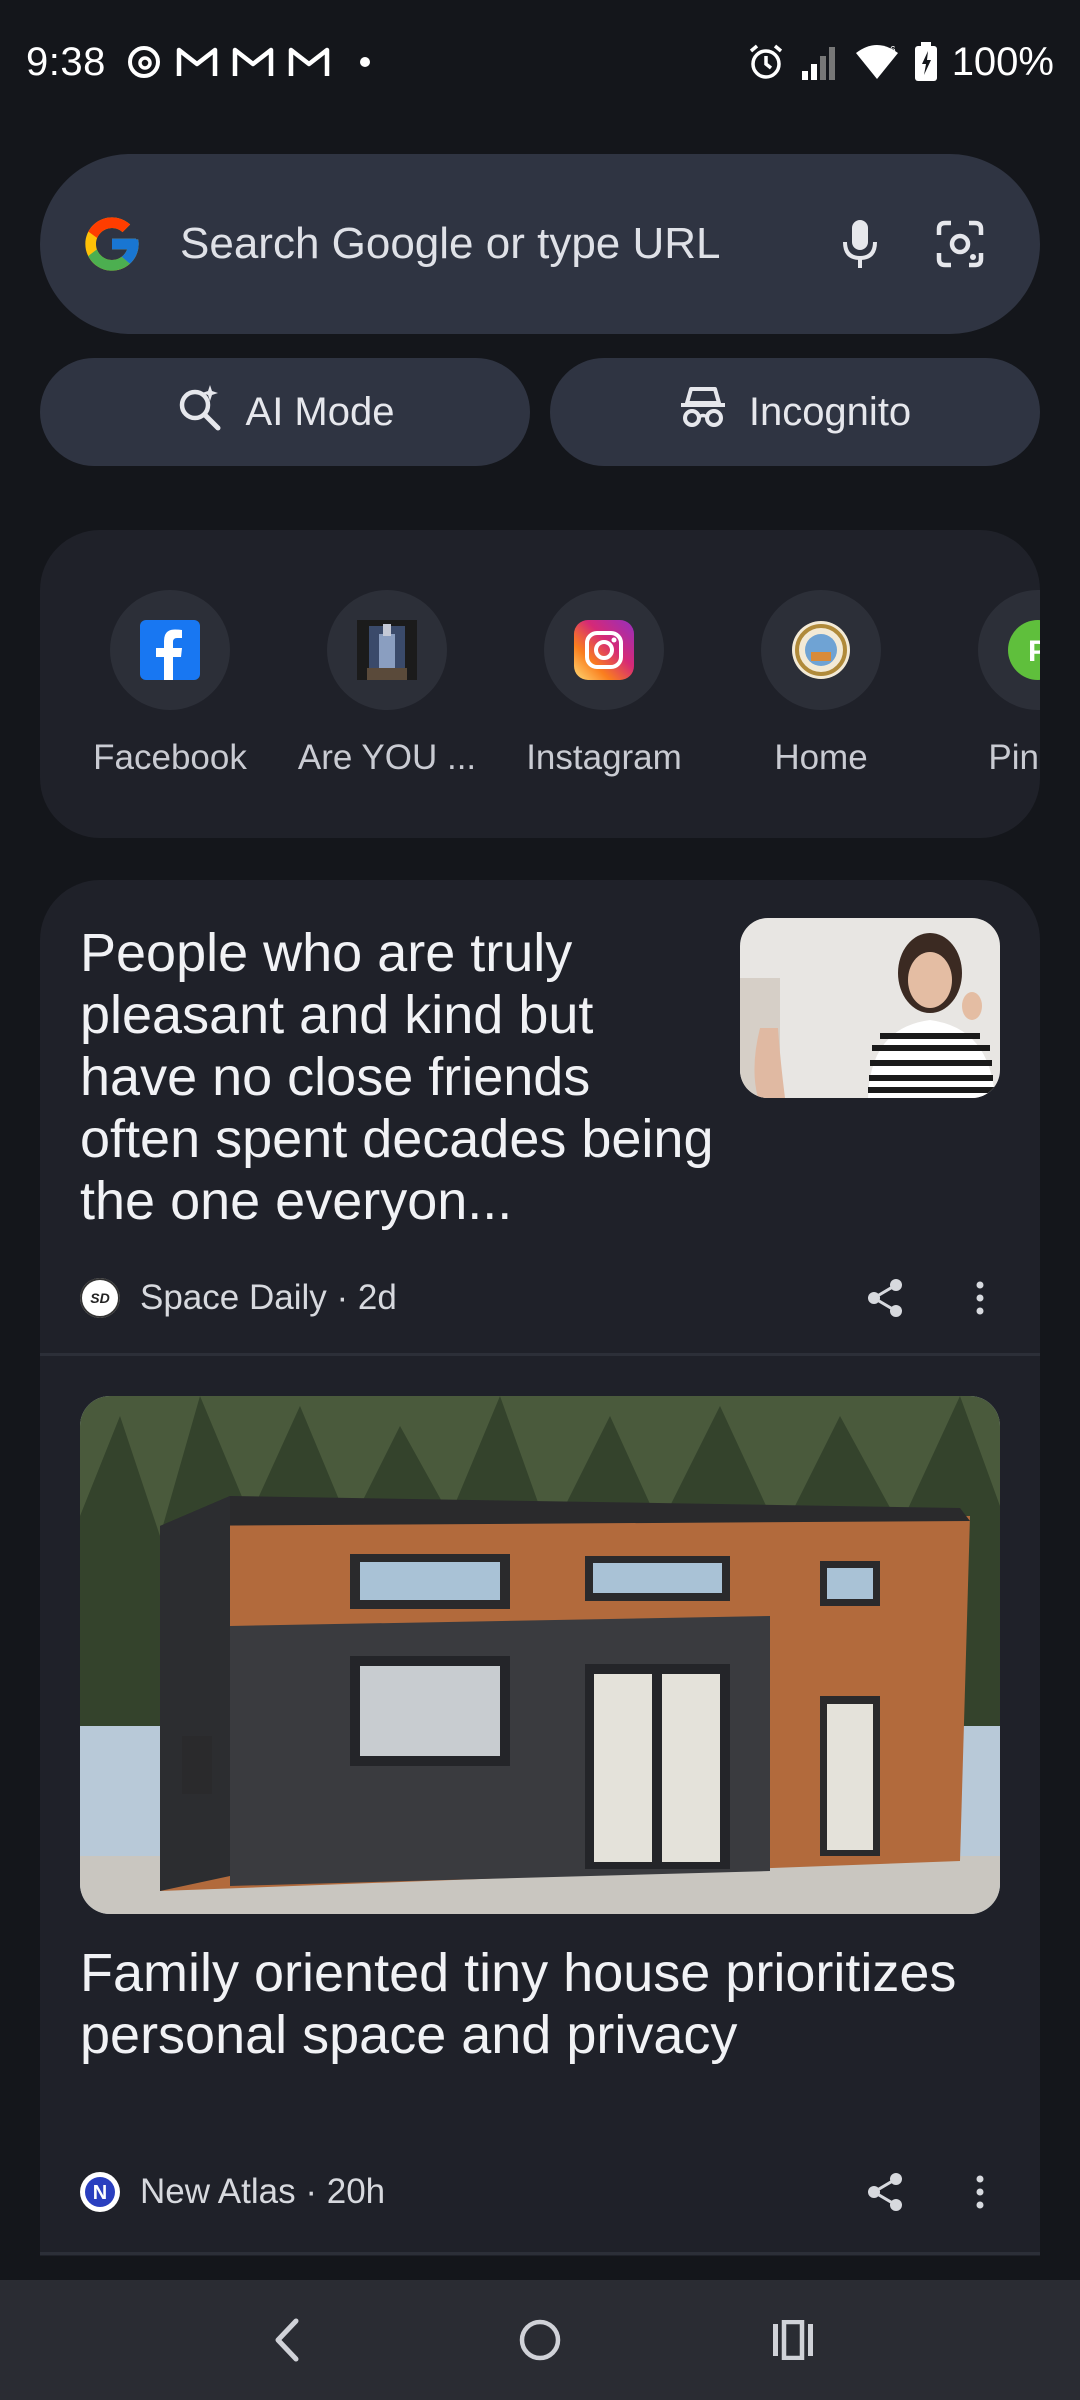 This screenshot has height=2400, width=1080. What do you see at coordinates (926, 62) in the screenshot?
I see `battery-icon` at bounding box center [926, 62].